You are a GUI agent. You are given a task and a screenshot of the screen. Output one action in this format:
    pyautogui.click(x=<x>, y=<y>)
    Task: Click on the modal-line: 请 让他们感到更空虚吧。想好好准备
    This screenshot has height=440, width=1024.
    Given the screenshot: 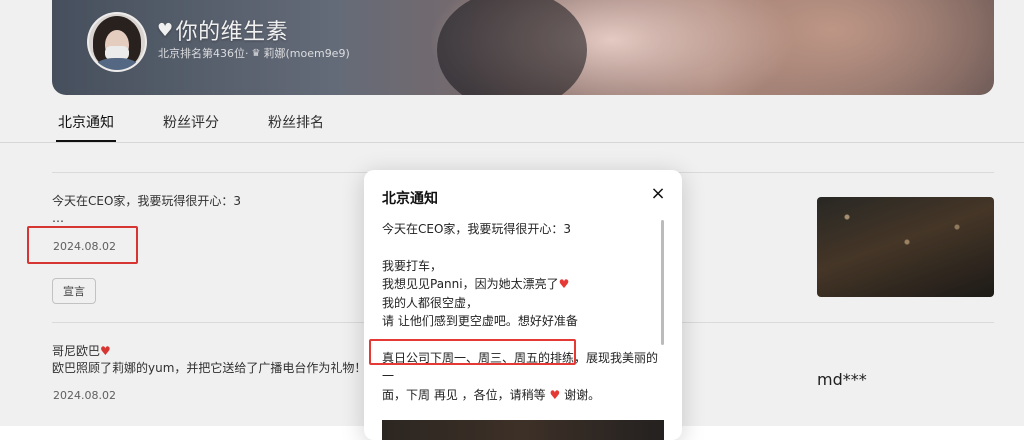 What is the action you would take?
    pyautogui.click(x=480, y=321)
    